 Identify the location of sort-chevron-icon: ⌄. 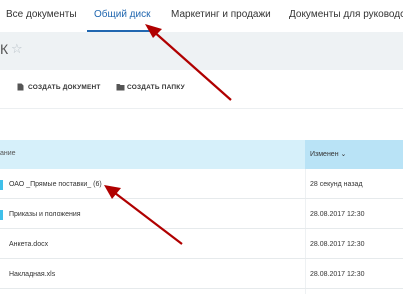
(343, 154).